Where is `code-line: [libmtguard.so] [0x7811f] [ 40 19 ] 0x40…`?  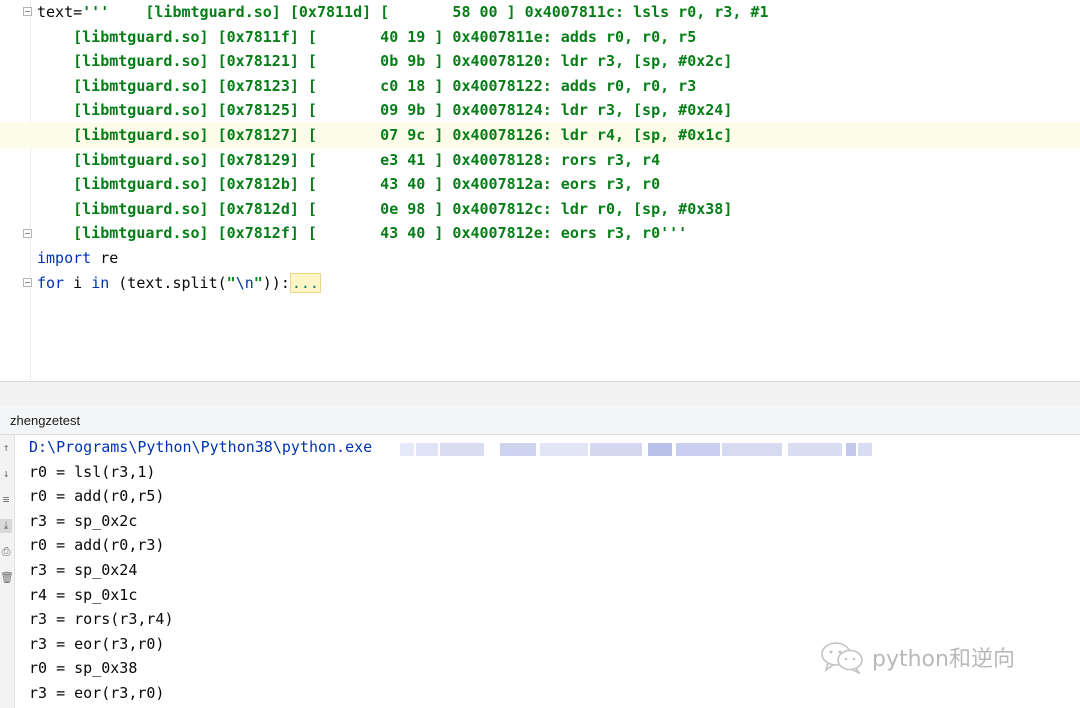 code-line: [libmtguard.so] [0x7811f] [ 40 19 ] 0x40… is located at coordinates (540, 37).